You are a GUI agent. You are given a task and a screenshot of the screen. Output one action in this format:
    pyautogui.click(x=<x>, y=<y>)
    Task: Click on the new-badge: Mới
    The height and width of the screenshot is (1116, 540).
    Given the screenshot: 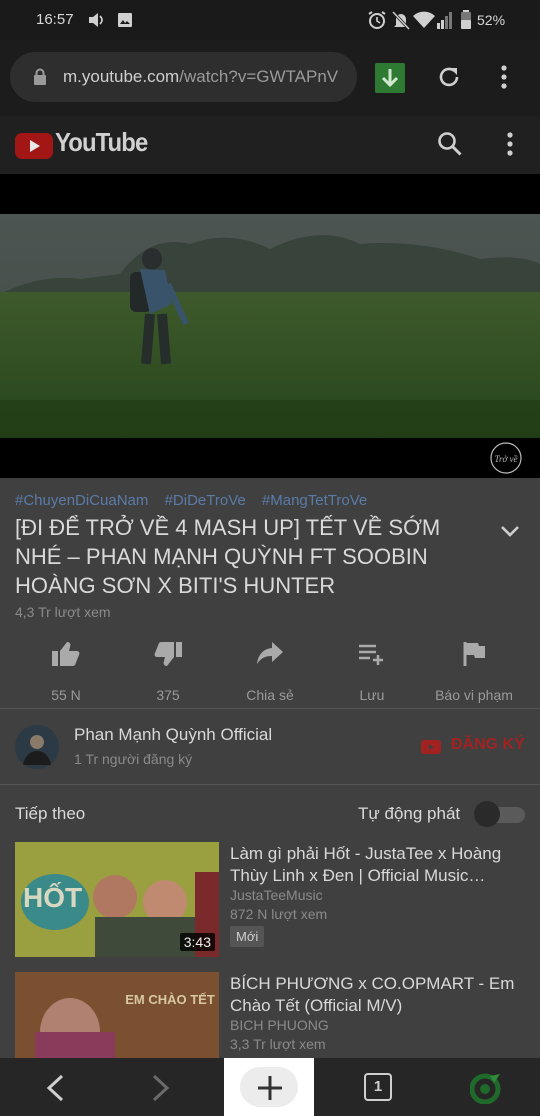 What is the action you would take?
    pyautogui.click(x=247, y=936)
    